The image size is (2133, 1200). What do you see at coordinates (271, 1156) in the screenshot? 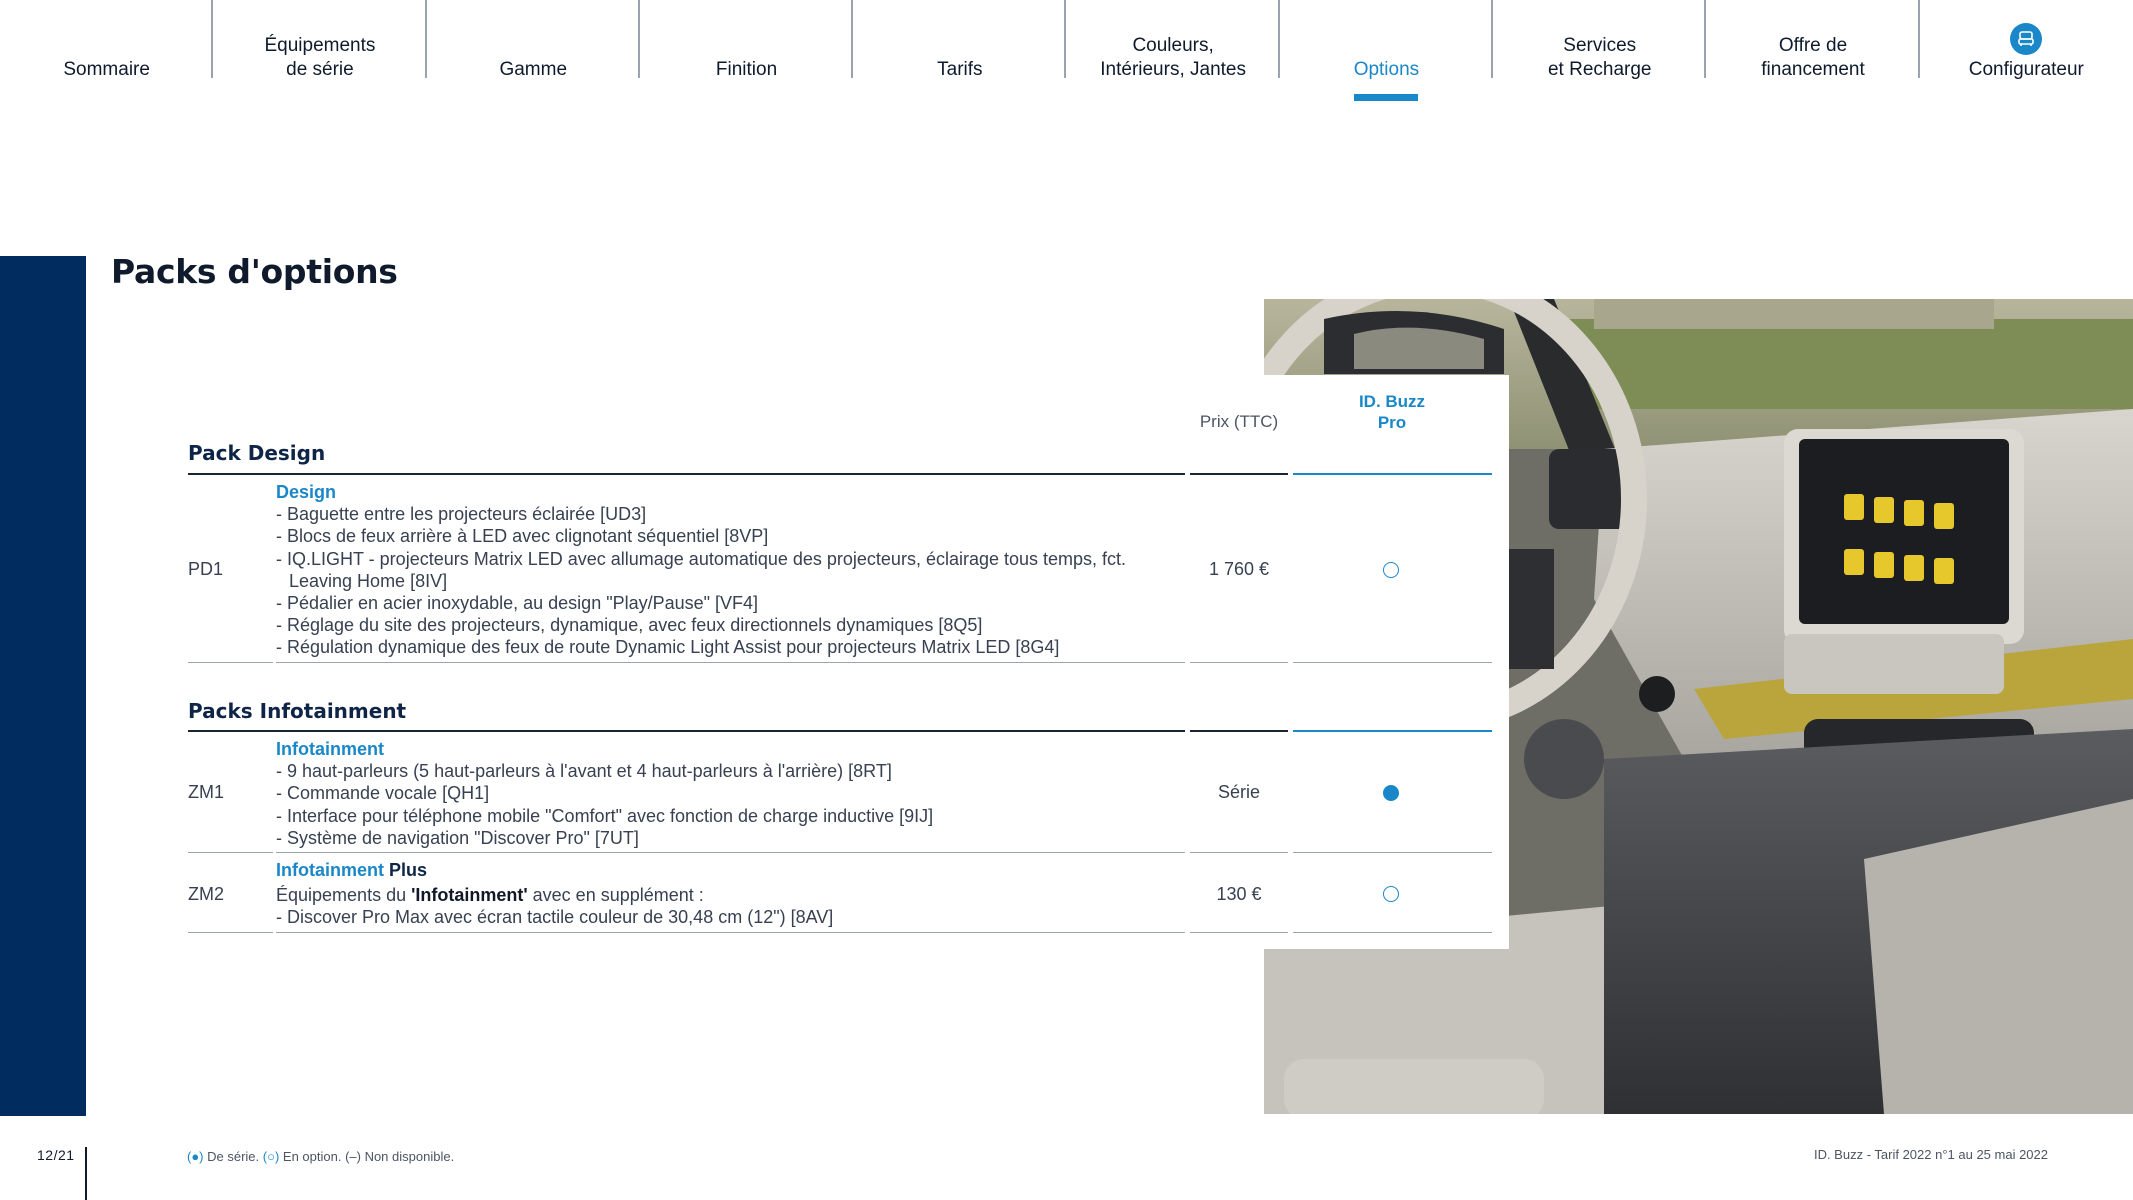
I see `option-legend-icon: (○)` at bounding box center [271, 1156].